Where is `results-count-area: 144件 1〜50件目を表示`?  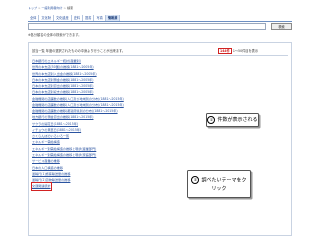 results-count-area: 144件 1〜50件目を表示 is located at coordinates (238, 51).